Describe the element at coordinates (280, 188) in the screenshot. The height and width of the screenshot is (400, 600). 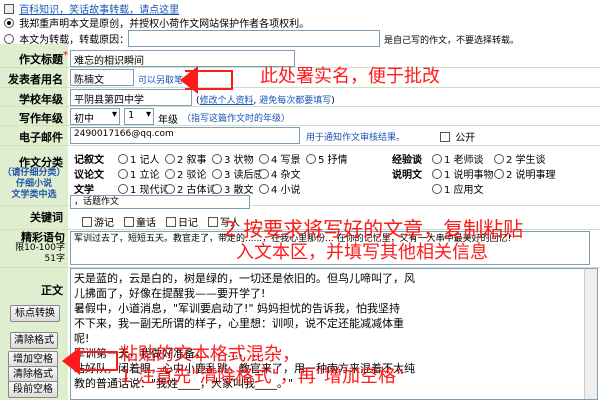
I see `category-option: 4 小说` at that location.